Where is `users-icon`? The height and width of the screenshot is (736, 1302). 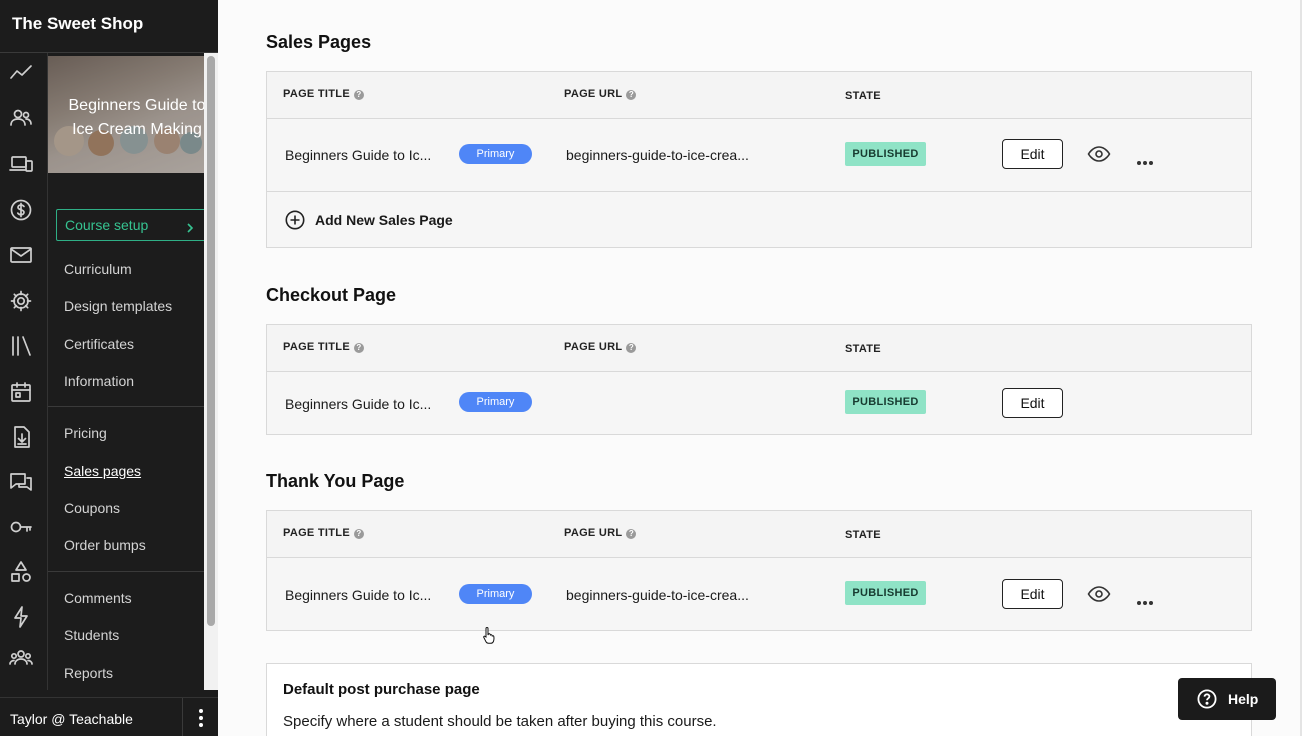
users-icon is located at coordinates (21, 118).